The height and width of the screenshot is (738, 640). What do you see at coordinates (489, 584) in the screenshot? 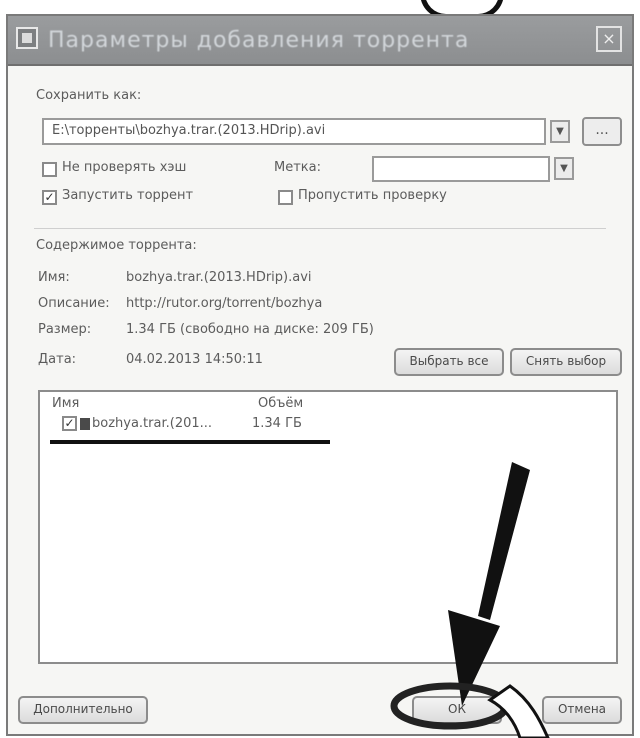
I see `arrow-icon` at bounding box center [489, 584].